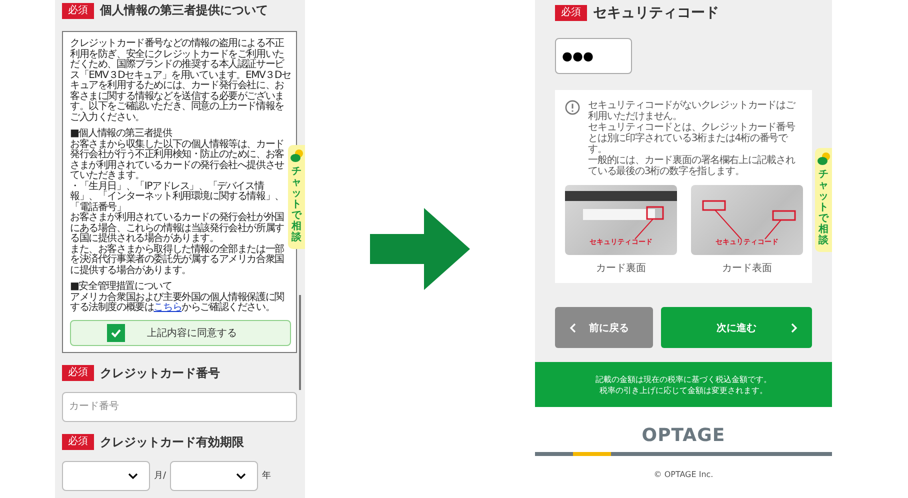  I want to click on consent-text: ■個人情報の第三者提供, so click(121, 134).